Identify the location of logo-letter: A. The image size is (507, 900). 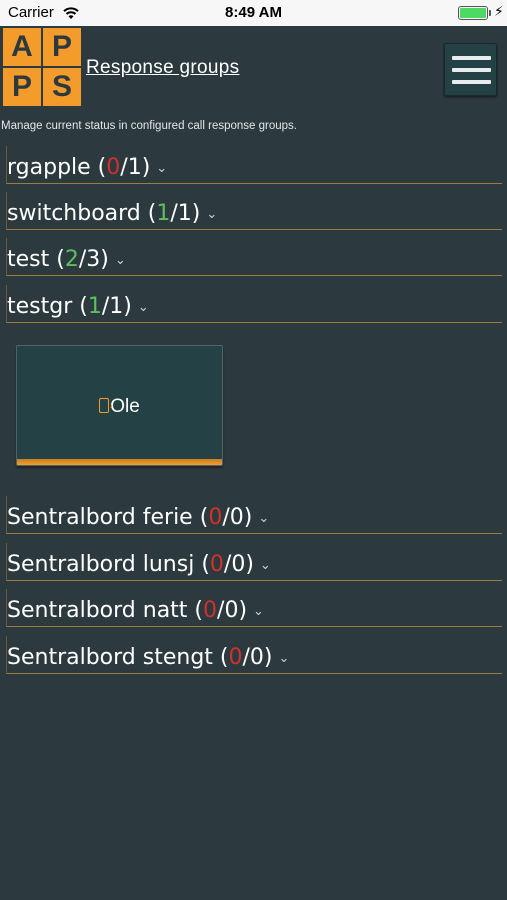
(22, 47).